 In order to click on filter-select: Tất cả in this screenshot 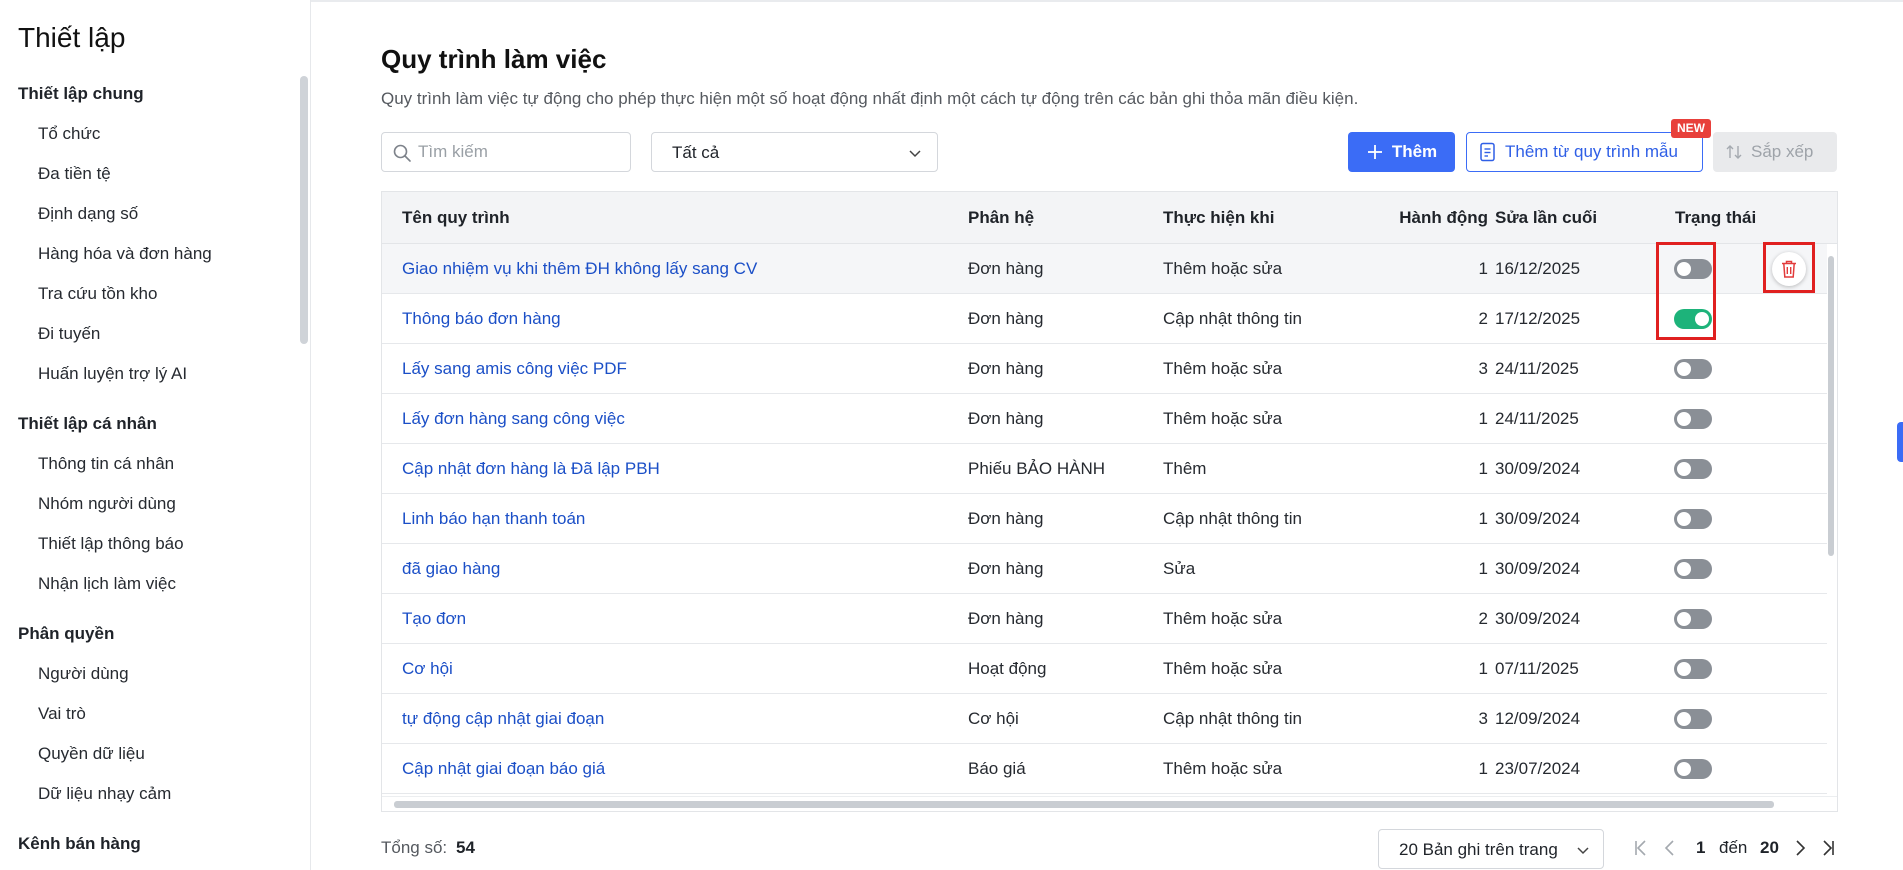, I will do `click(794, 152)`.